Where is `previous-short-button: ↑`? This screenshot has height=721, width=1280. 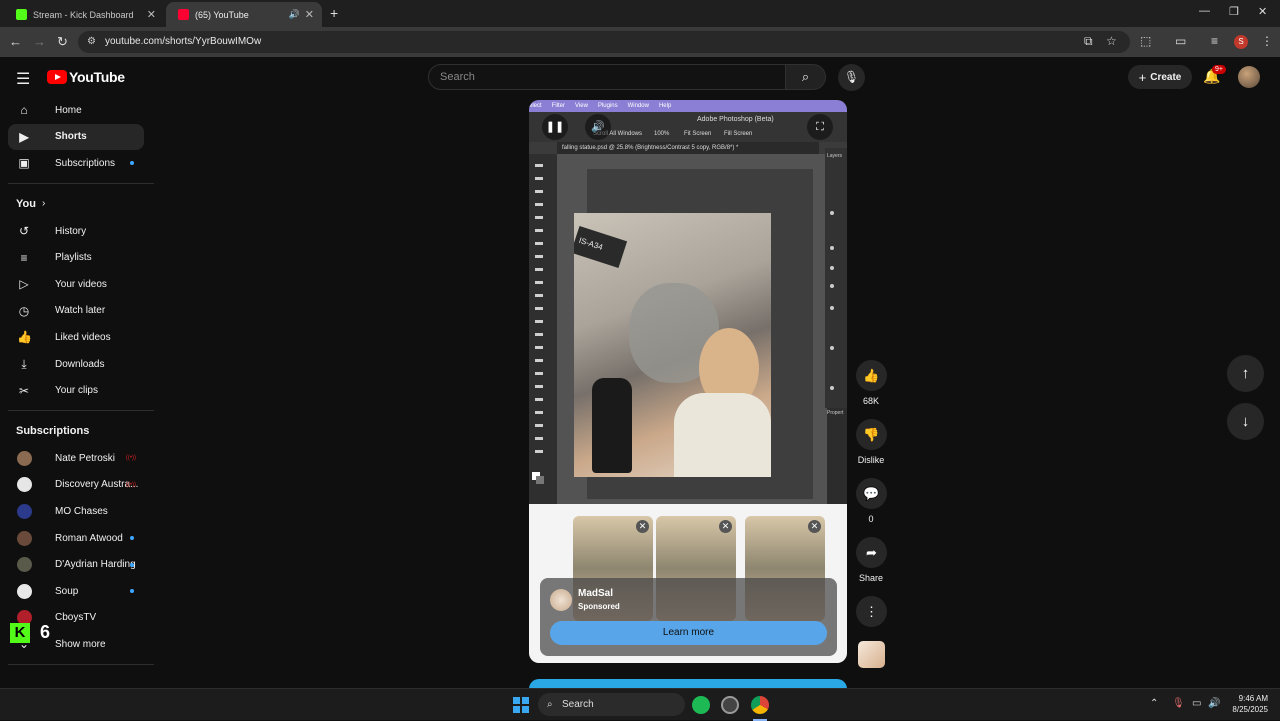 previous-short-button: ↑ is located at coordinates (1245, 373).